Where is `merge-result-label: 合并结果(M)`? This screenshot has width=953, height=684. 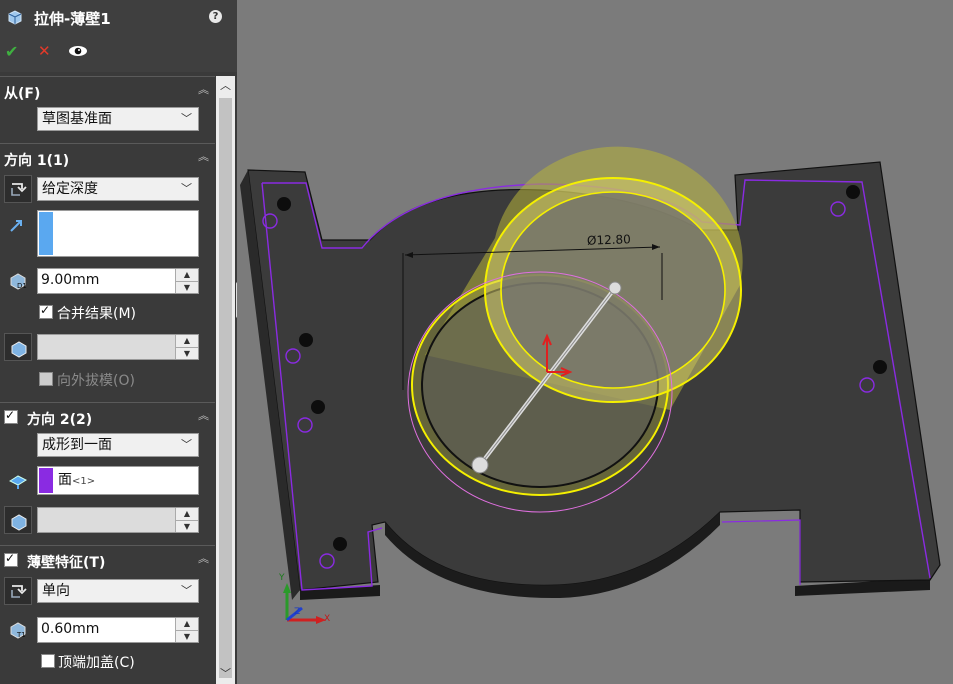
merge-result-label: 合并结果(M) is located at coordinates (97, 314).